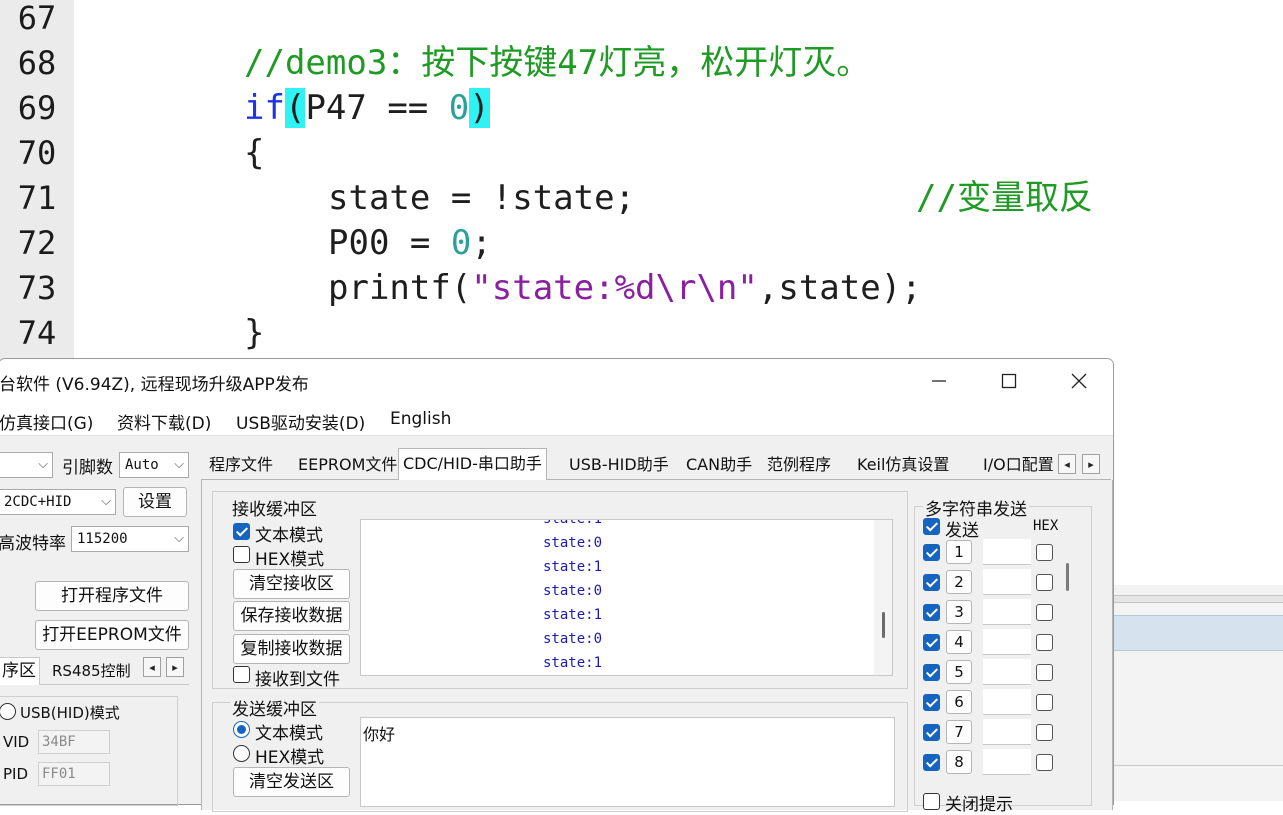  I want to click on code-line-72: P00 = 0;, so click(410, 243).